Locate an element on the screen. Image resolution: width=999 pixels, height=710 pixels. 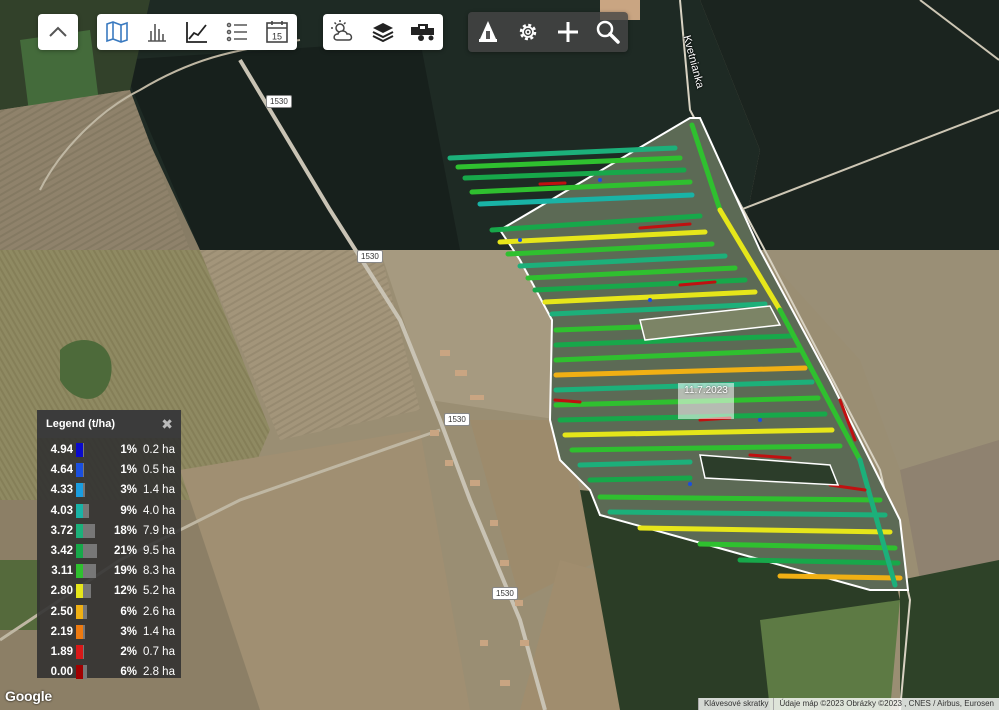
weather-button is located at coordinates (343, 32).